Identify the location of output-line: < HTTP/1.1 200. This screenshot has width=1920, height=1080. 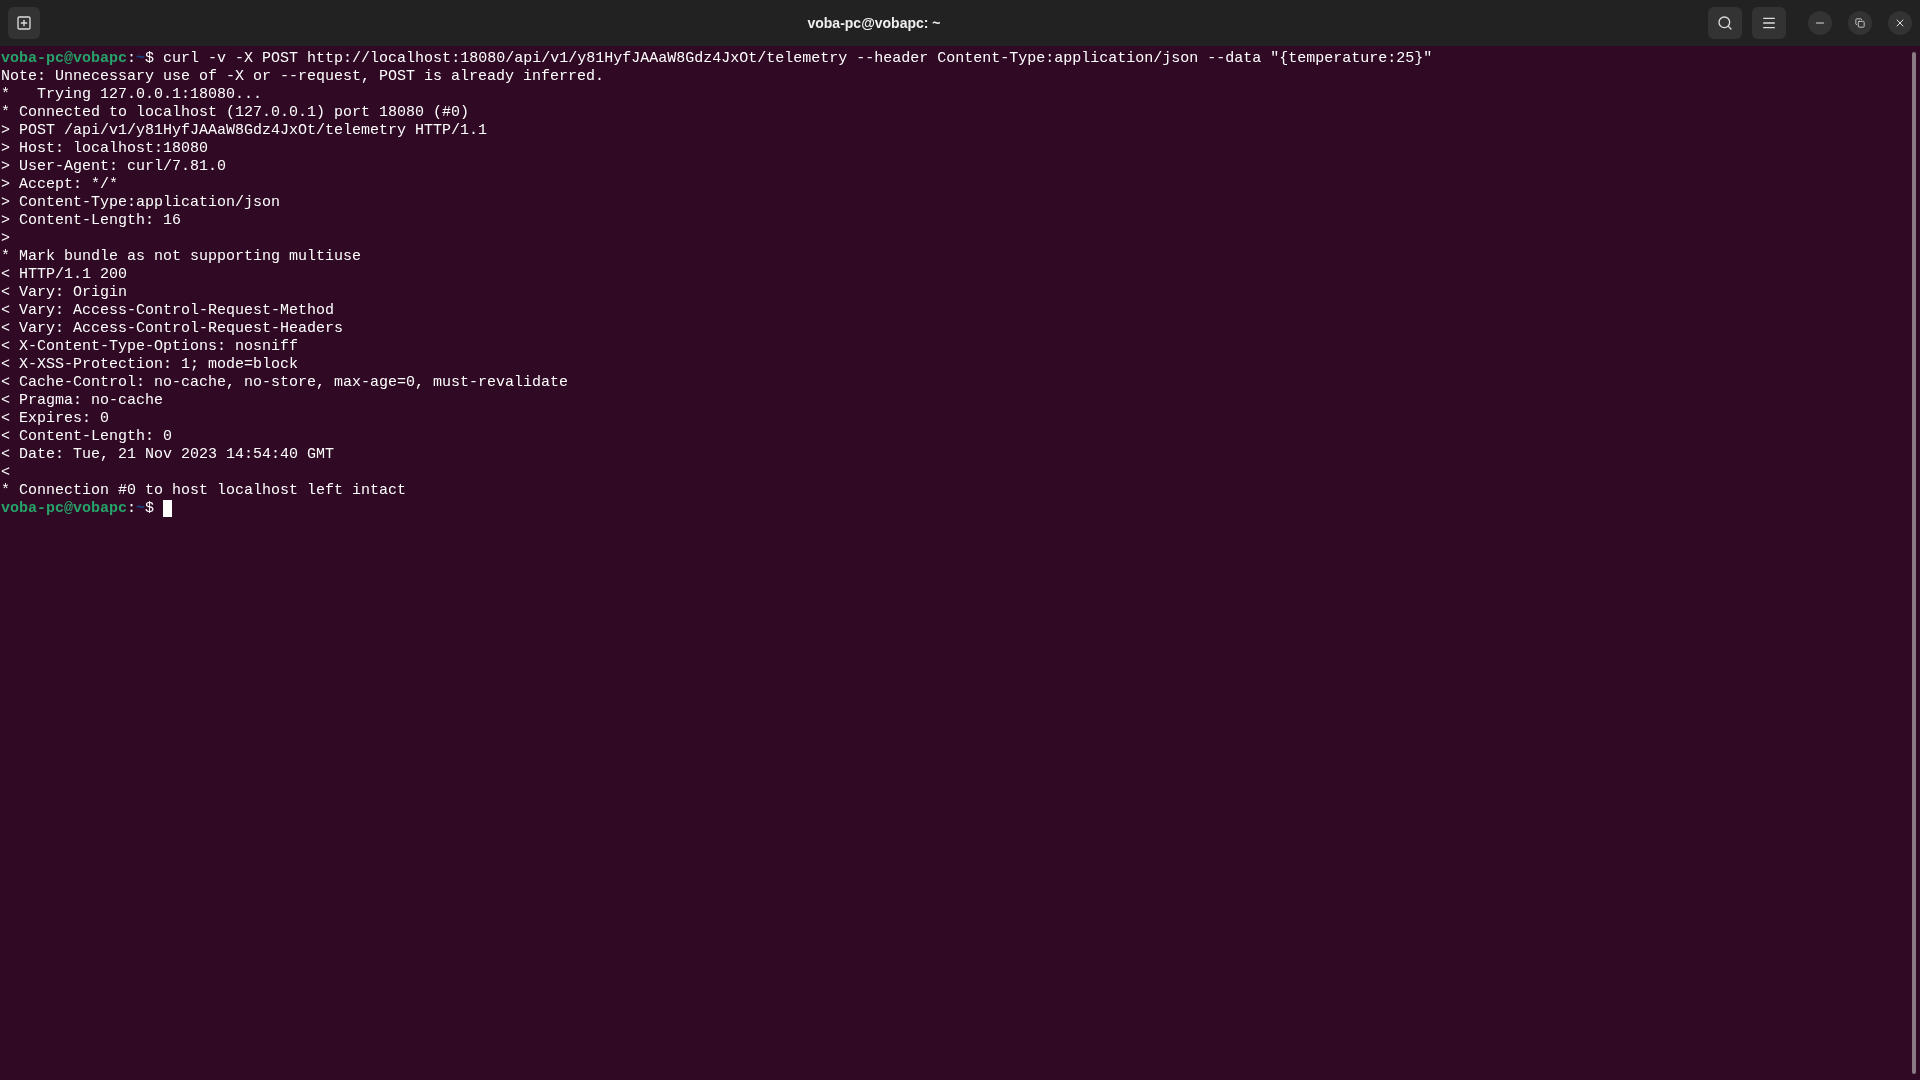
(64, 275).